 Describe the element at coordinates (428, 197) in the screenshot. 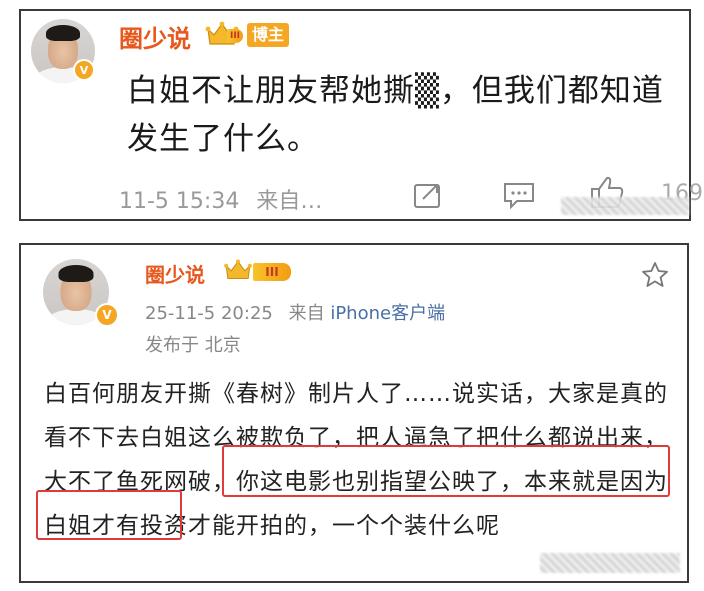

I see `share-icon` at that location.